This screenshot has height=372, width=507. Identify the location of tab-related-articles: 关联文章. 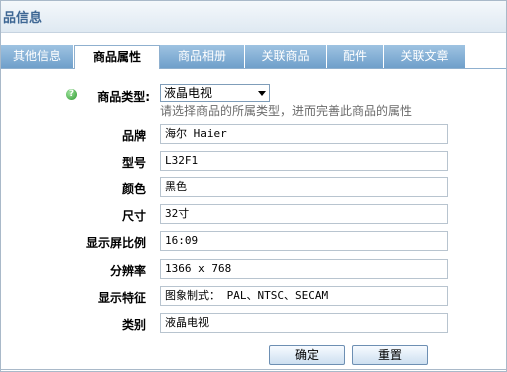
(425, 56).